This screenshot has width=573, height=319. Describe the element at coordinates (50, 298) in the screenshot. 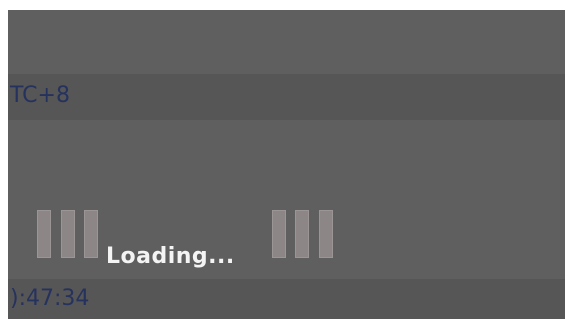

I see `time-label: ):47:34` at that location.